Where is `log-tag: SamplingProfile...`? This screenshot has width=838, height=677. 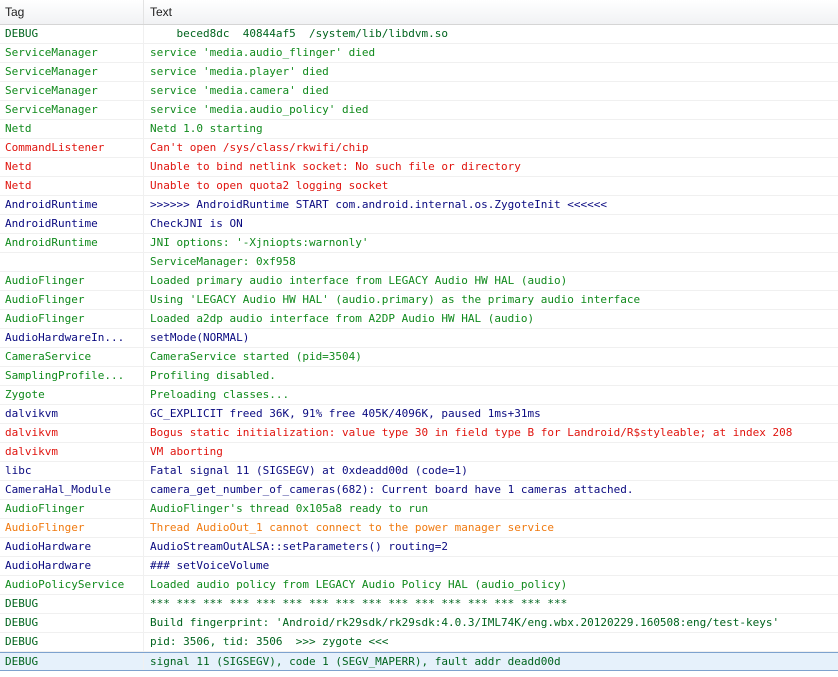 log-tag: SamplingProfile... is located at coordinates (72, 376).